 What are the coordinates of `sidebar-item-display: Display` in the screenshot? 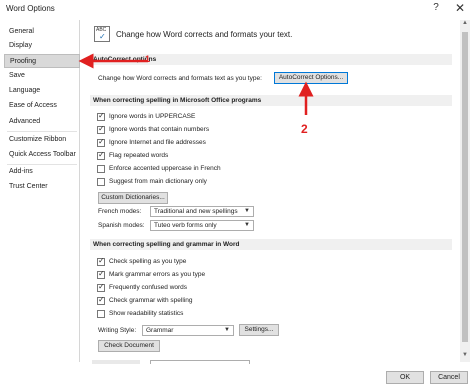 It's located at (42, 46).